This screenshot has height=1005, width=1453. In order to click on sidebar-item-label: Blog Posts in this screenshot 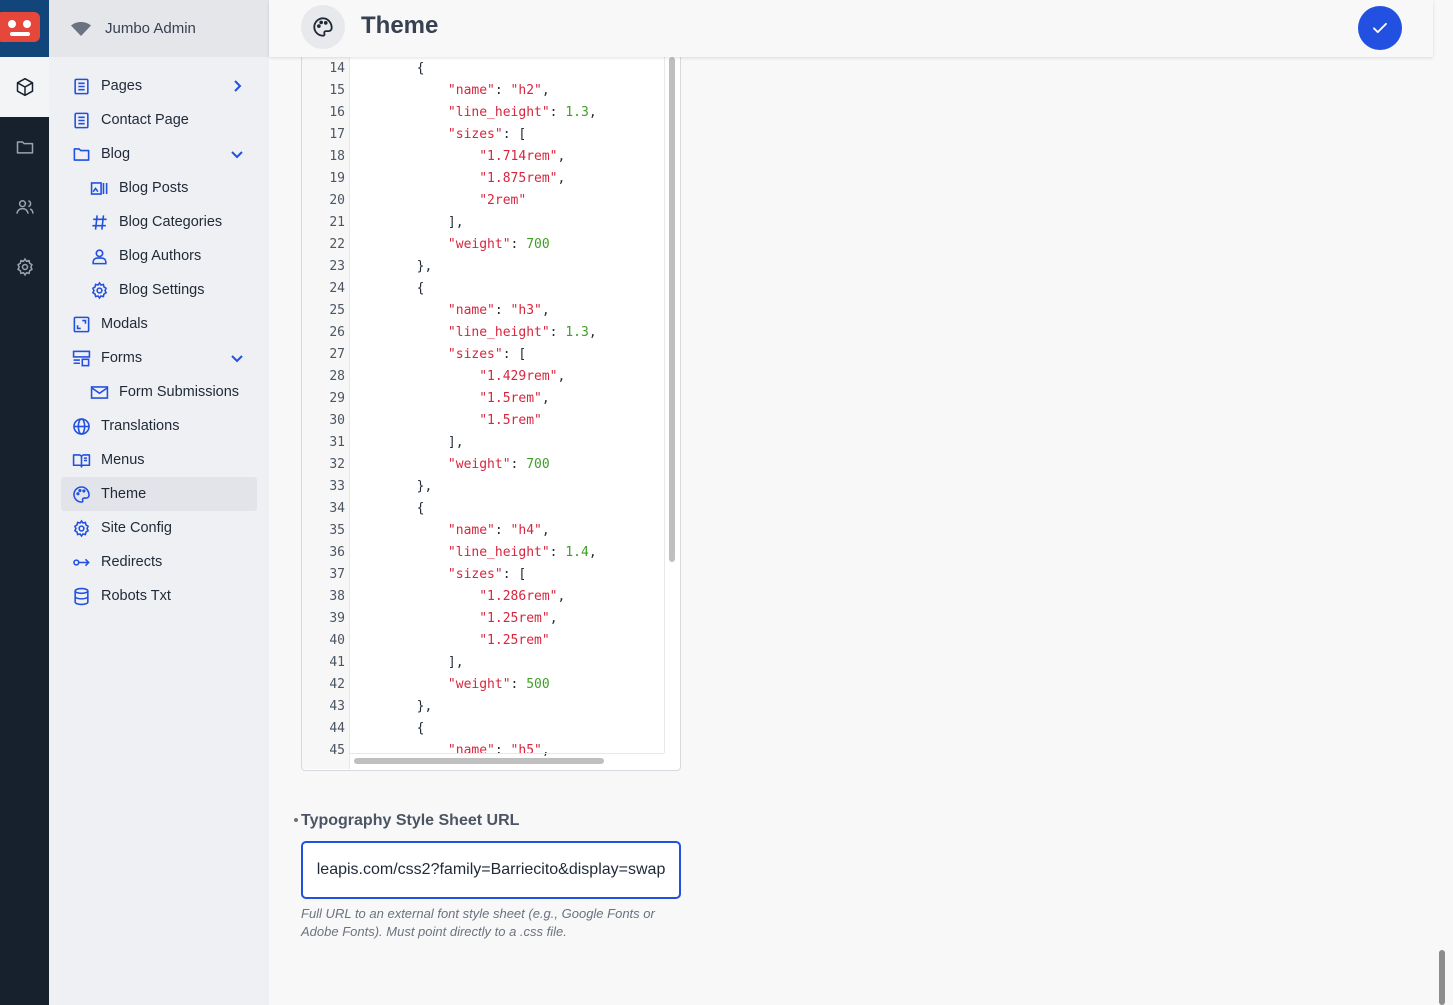, I will do `click(154, 188)`.